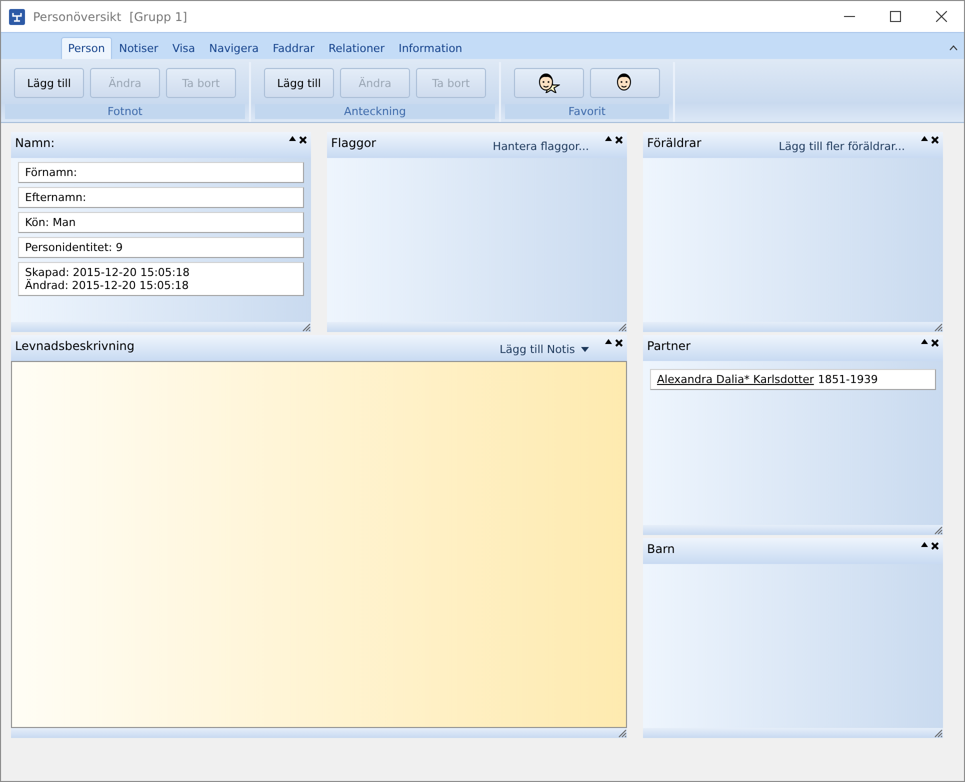  What do you see at coordinates (587, 111) in the screenshot?
I see `ribbon-group-label: Favorit` at bounding box center [587, 111].